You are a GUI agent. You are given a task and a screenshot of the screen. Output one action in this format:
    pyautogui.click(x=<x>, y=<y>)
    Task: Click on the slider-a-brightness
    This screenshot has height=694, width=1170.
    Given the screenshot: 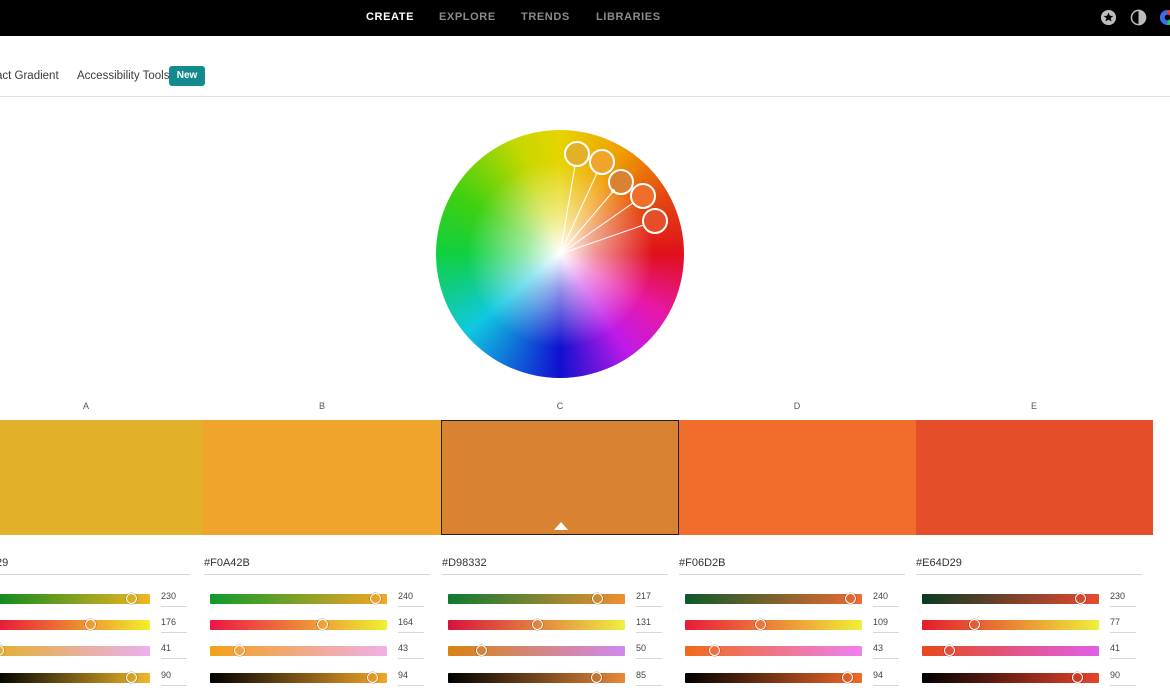 What is the action you would take?
    pyautogui.click(x=75, y=677)
    